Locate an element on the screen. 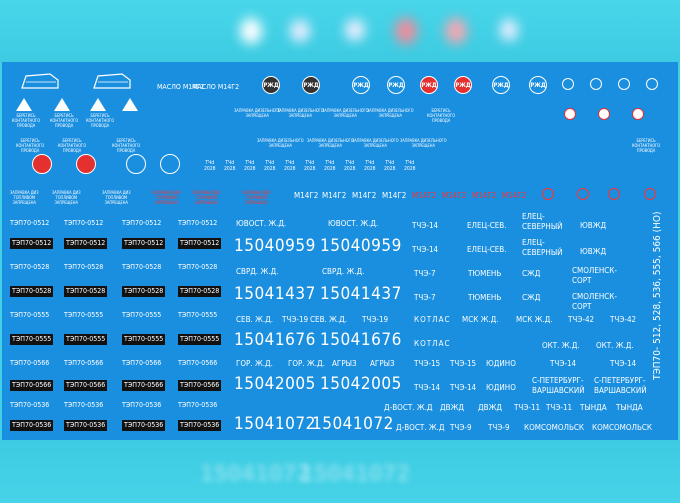 This screenshot has height=503, width=680. depot-label: ЕЛЕЦ- СЕВЕРНЫЙ is located at coordinates (542, 247).